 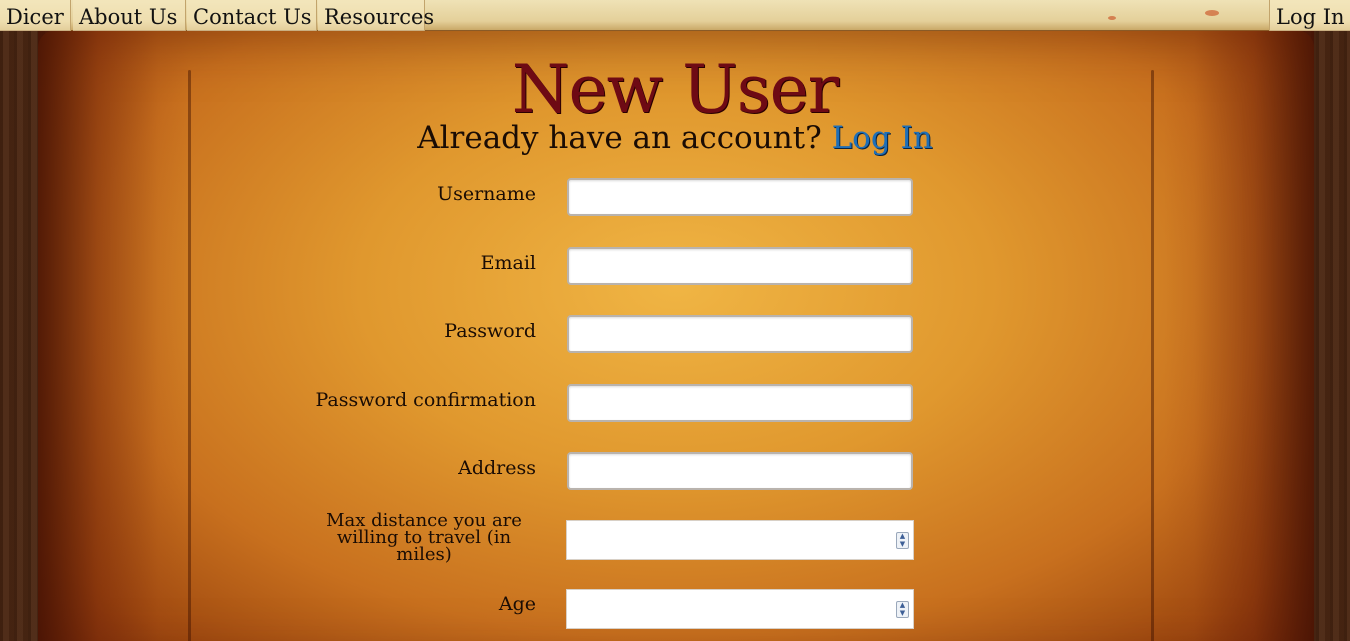 What do you see at coordinates (740, 197) in the screenshot?
I see `username-input` at bounding box center [740, 197].